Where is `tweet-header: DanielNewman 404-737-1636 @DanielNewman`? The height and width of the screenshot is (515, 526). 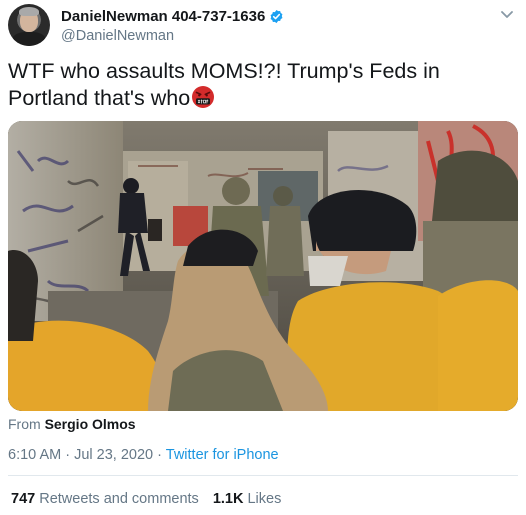 tweet-header: DanielNewman 404-737-1636 @DanielNewman is located at coordinates (263, 26).